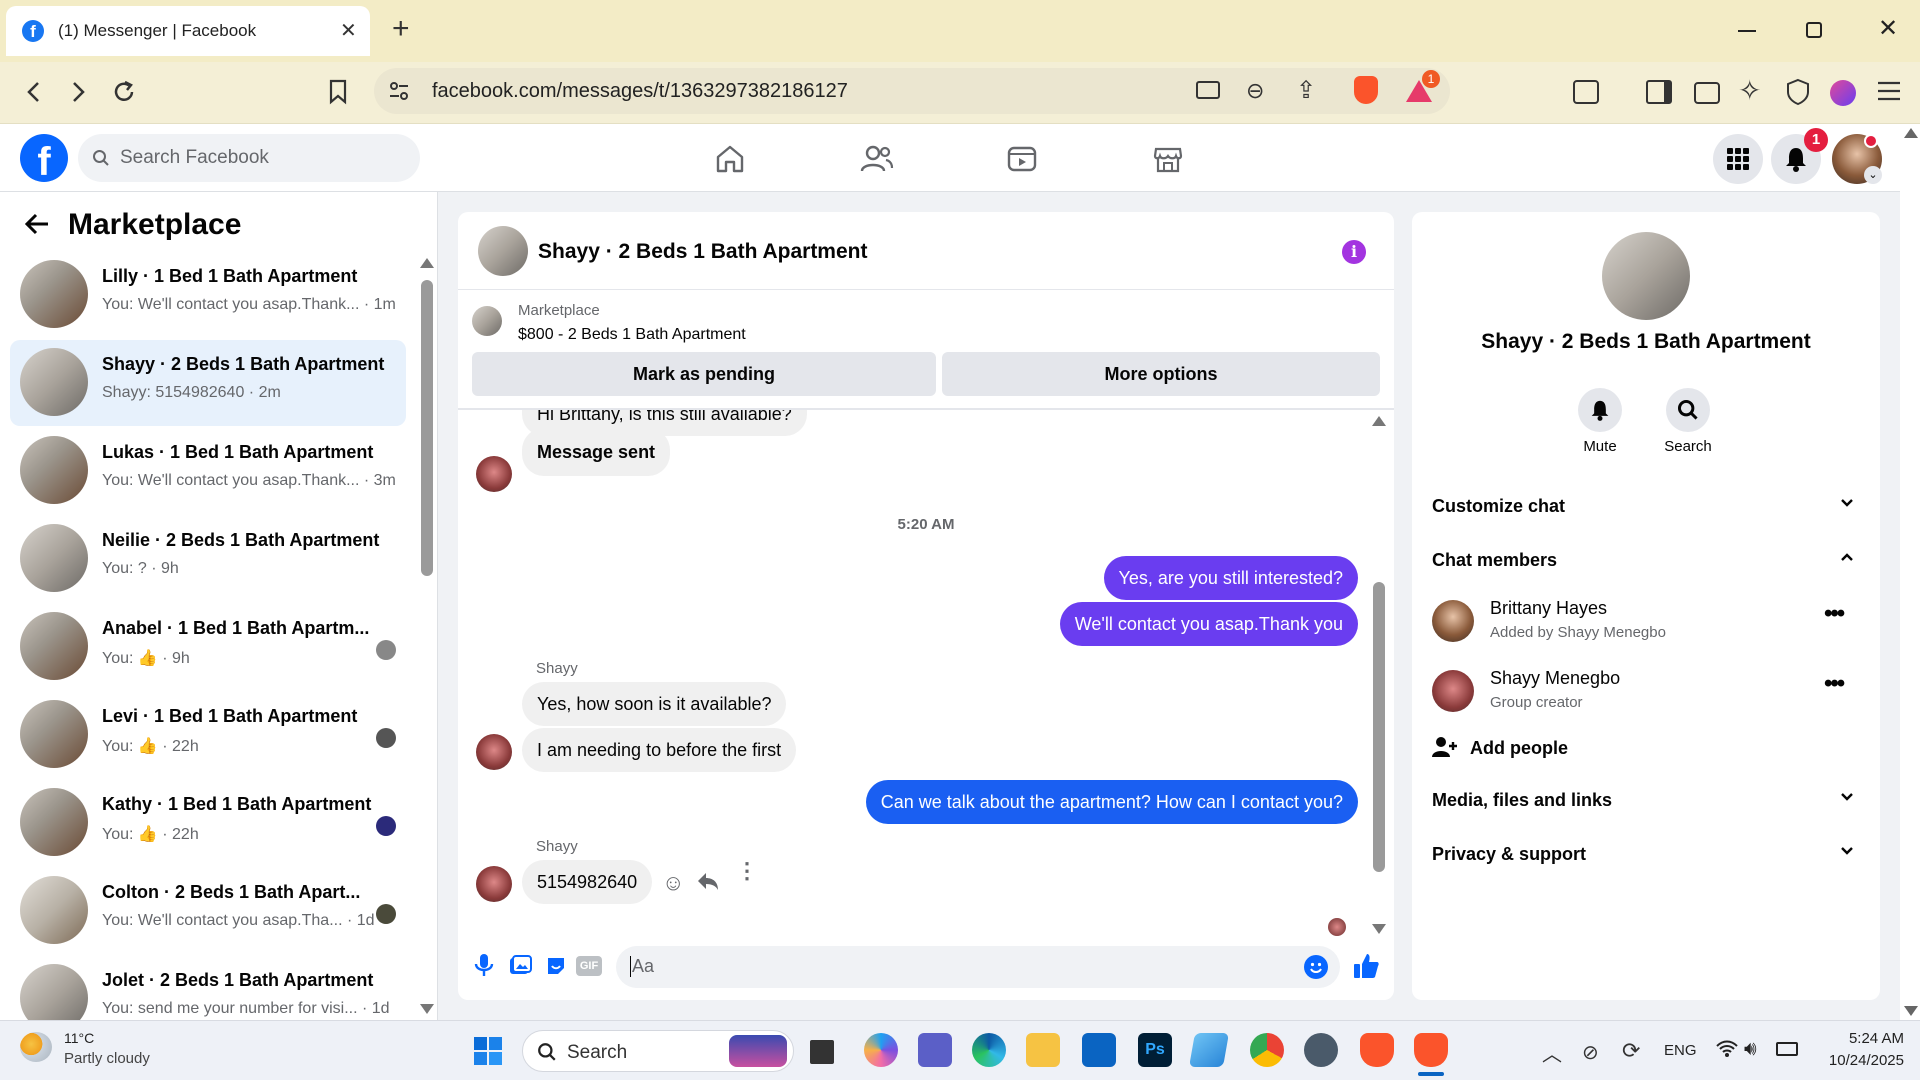 This screenshot has height=1080, width=1920. I want to click on chrome-icon, so click(1267, 1050).